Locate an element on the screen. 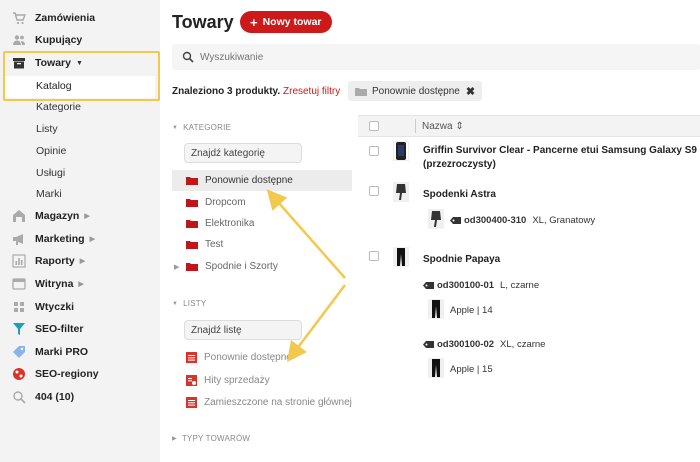 The image size is (700, 462). sidebar-item-warehouse: Magazyn ▶ is located at coordinates (51, 216).